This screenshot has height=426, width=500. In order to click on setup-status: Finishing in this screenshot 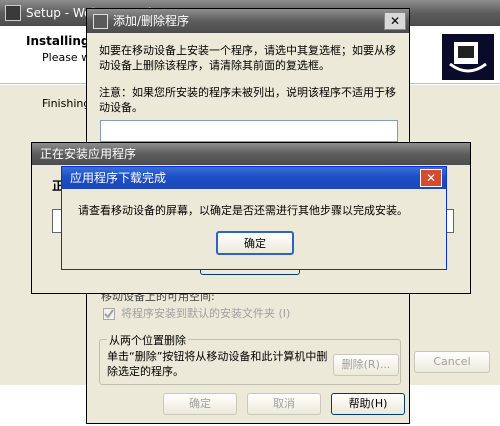, I will do `click(66, 103)`.